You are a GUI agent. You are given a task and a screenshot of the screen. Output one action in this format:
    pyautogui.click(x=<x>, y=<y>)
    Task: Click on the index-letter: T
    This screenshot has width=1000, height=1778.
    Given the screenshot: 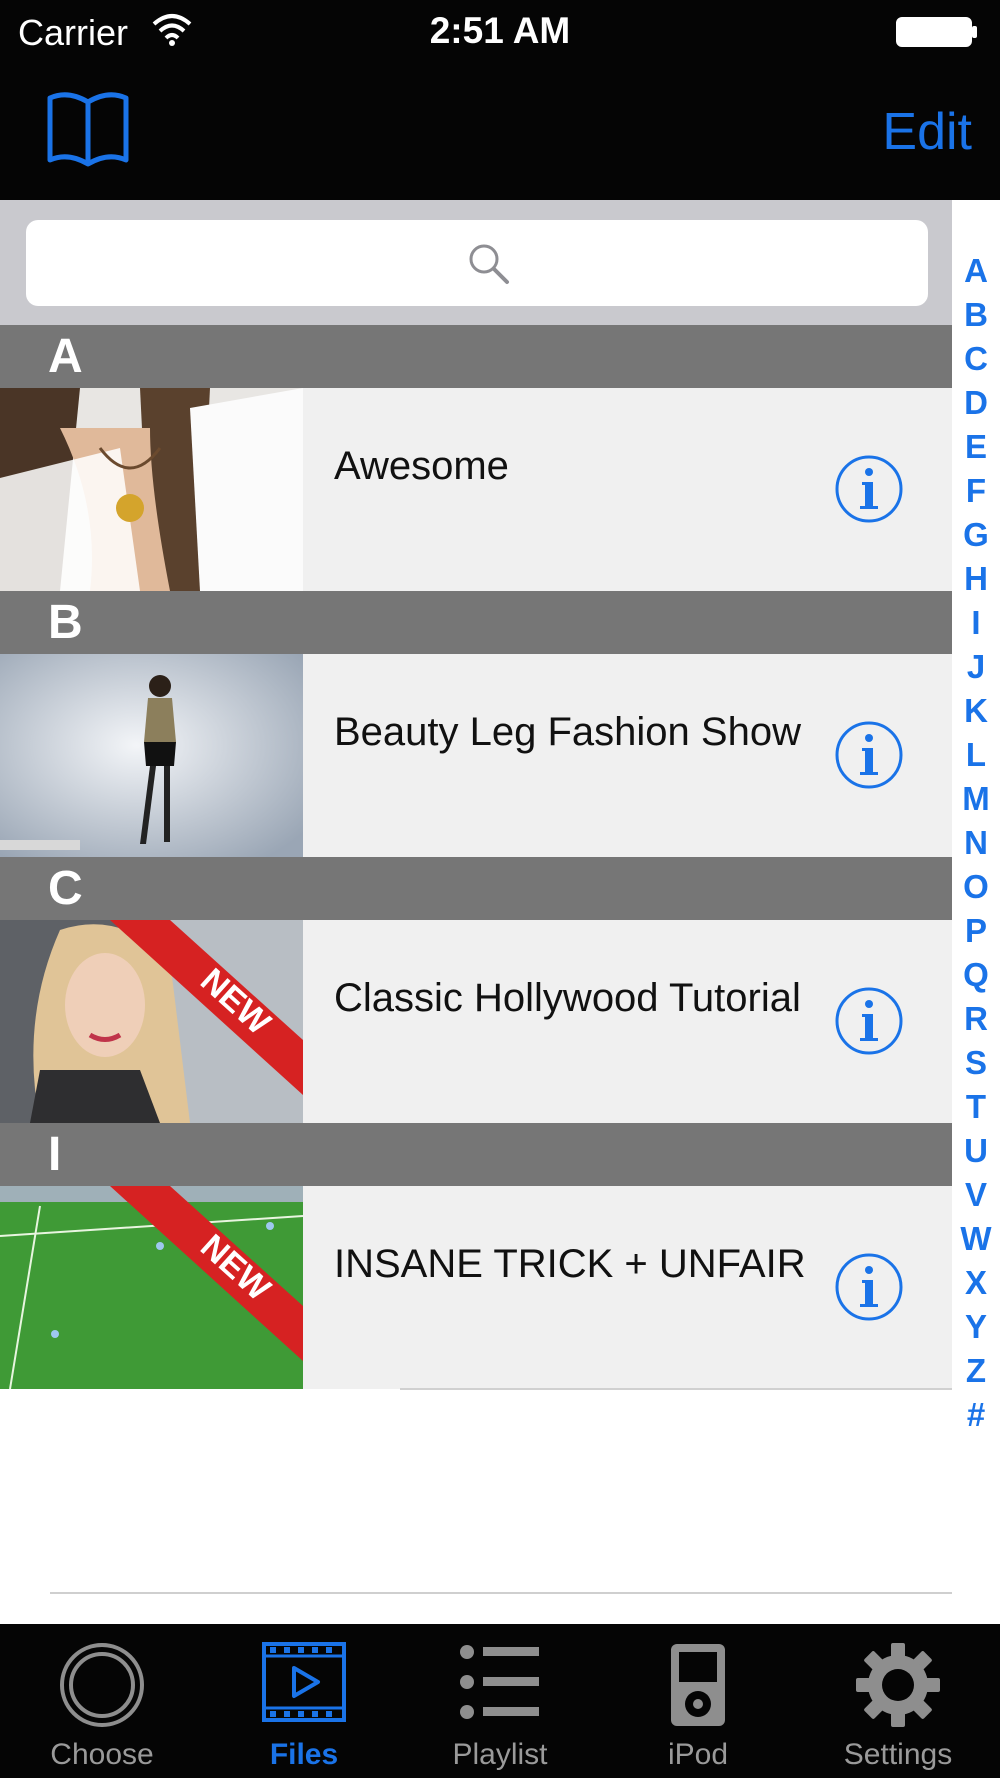 What is the action you would take?
    pyautogui.click(x=976, y=1107)
    